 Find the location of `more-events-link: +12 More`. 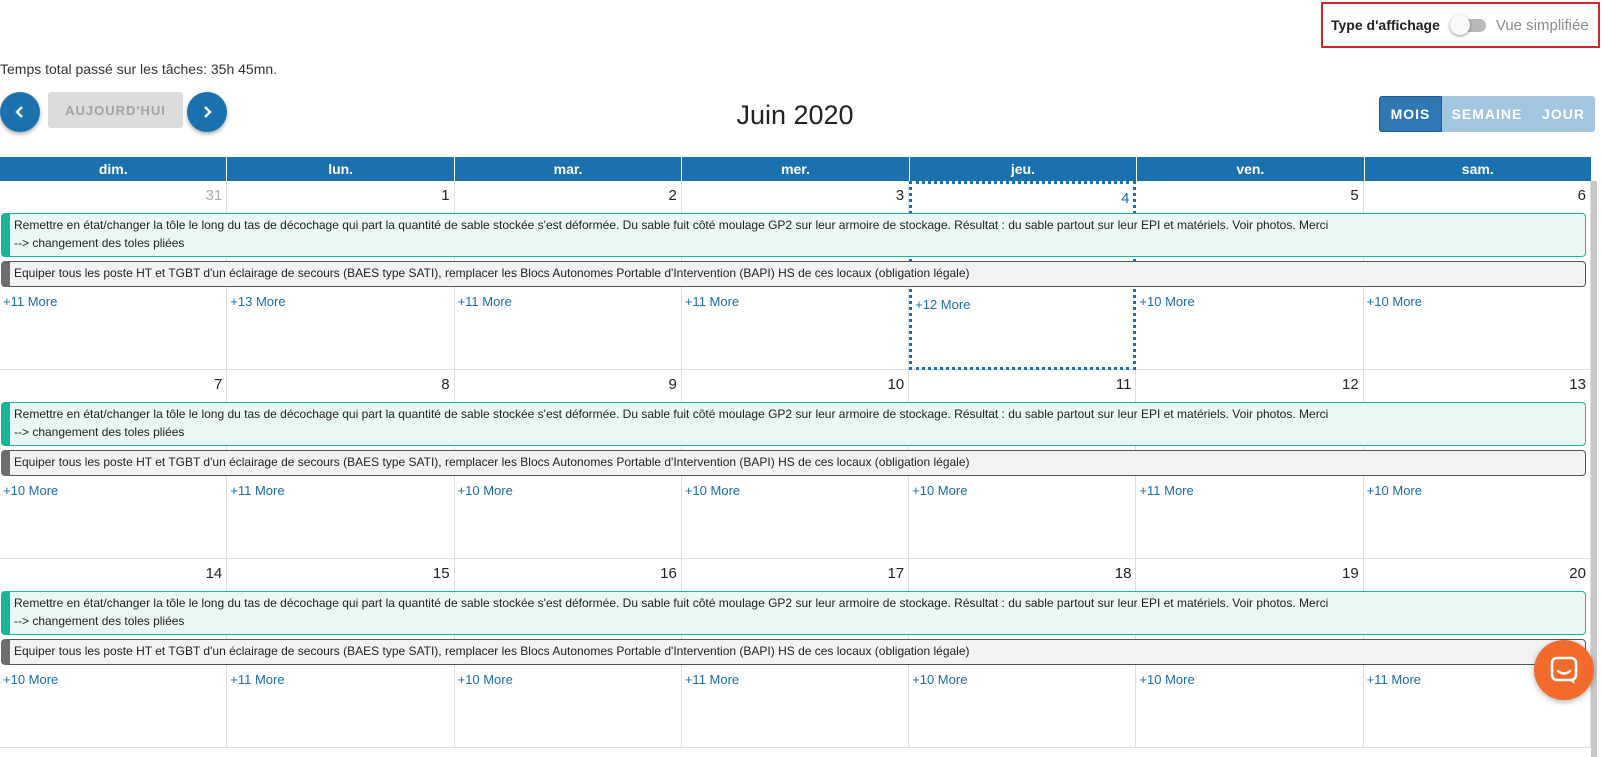

more-events-link: +12 More is located at coordinates (942, 304).